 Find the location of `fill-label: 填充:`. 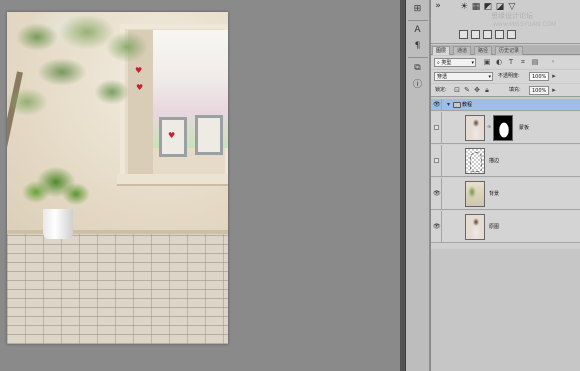

fill-label: 填充: is located at coordinates (515, 90).